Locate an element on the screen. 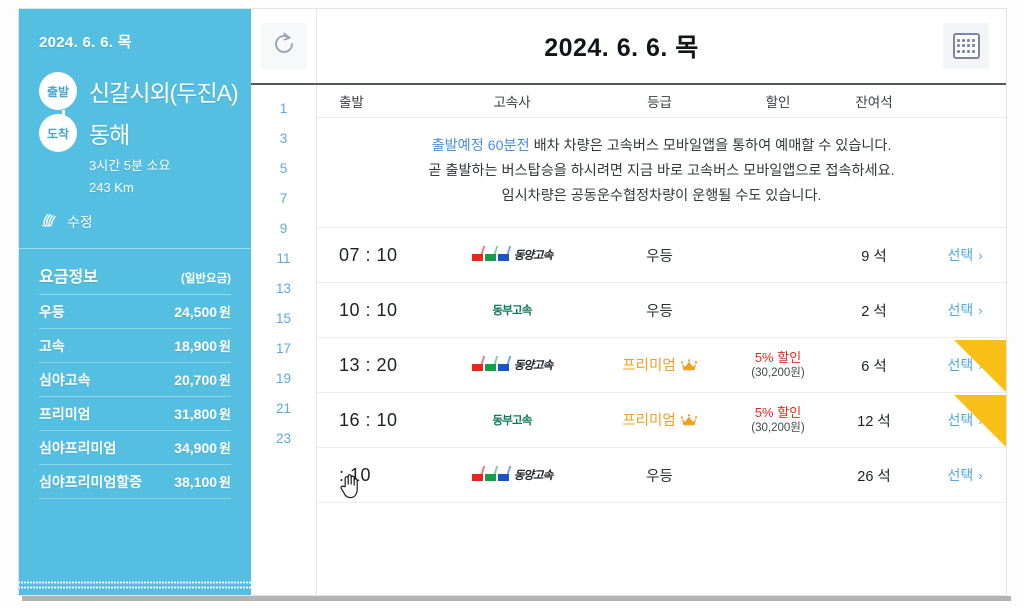 The image size is (1025, 609). refresh-icon is located at coordinates (284, 46).